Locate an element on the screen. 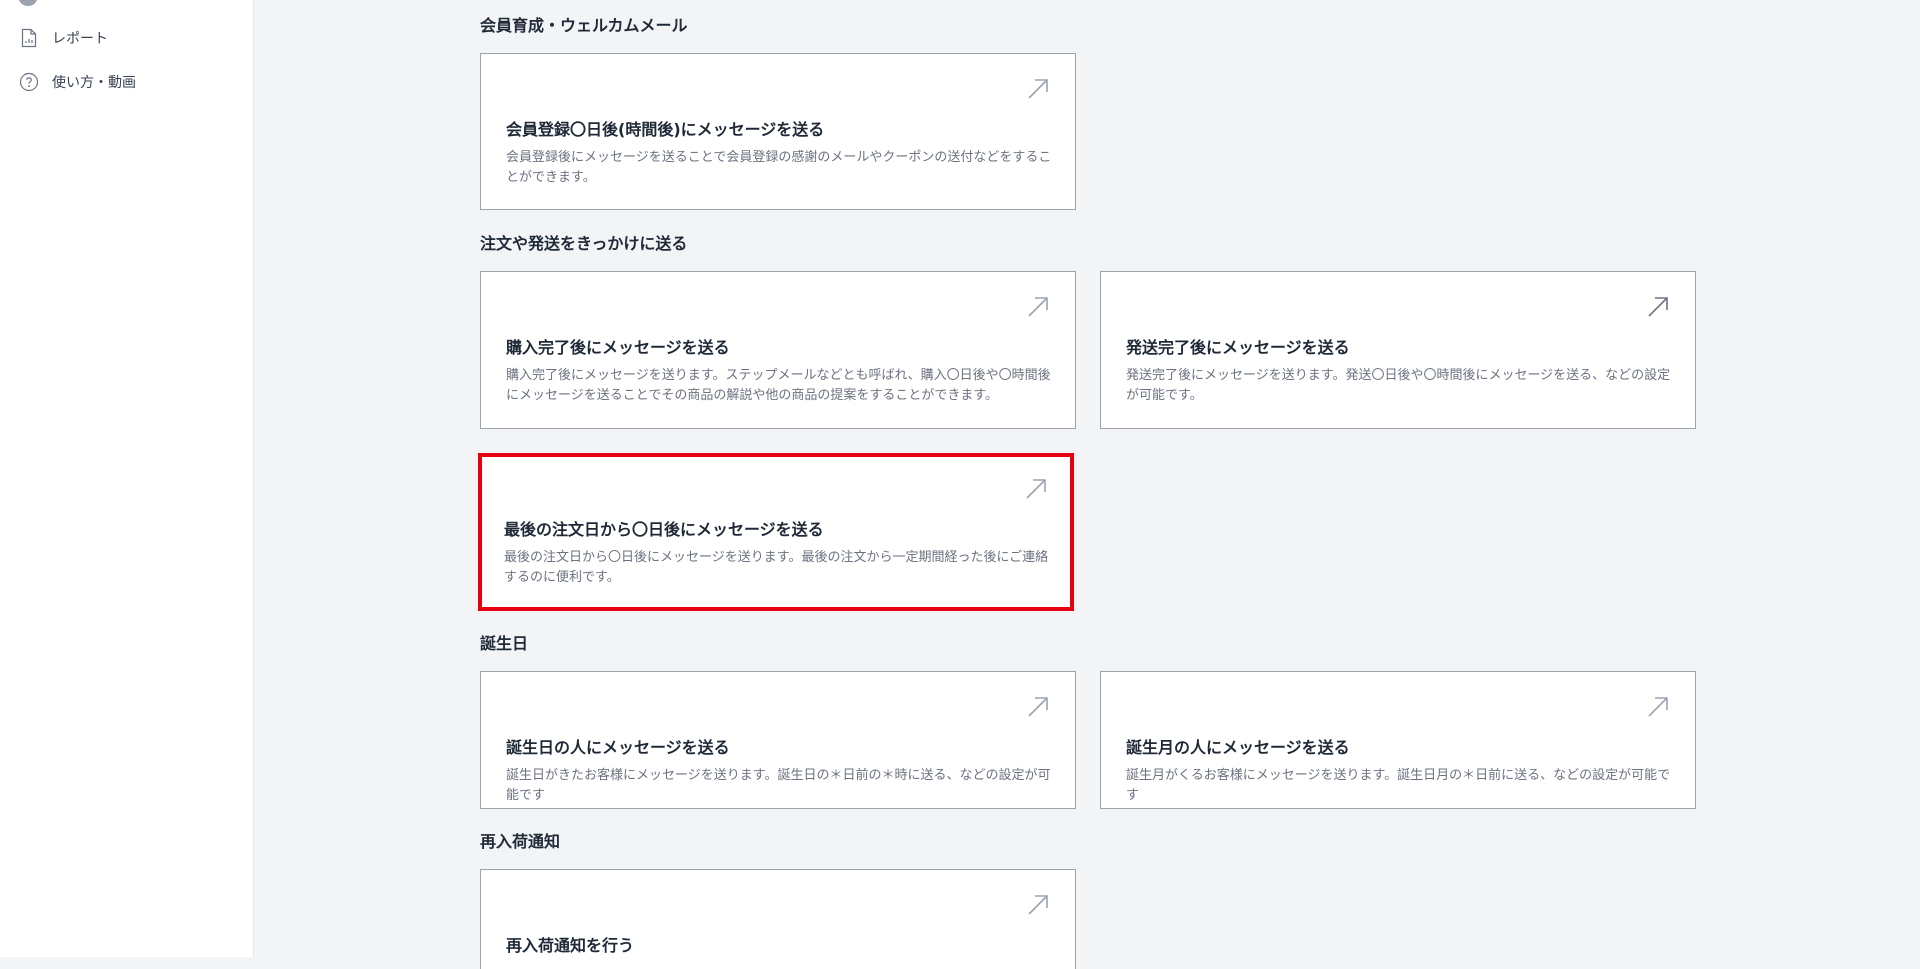 The height and width of the screenshot is (969, 1920). card-title: 誕生月の人にメッセージを送る is located at coordinates (1238, 747).